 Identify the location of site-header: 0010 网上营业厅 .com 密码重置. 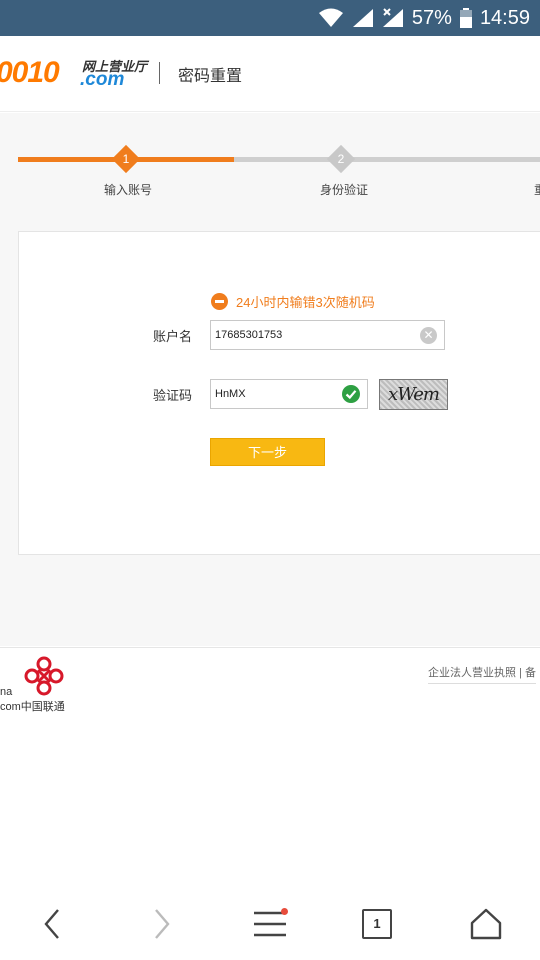
(270, 74).